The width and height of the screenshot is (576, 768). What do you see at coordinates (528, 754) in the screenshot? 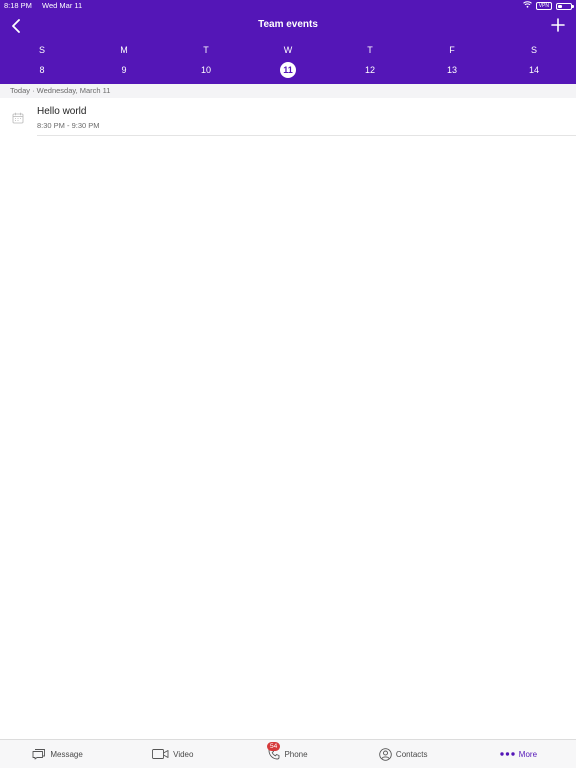
I see `tab-label: More` at bounding box center [528, 754].